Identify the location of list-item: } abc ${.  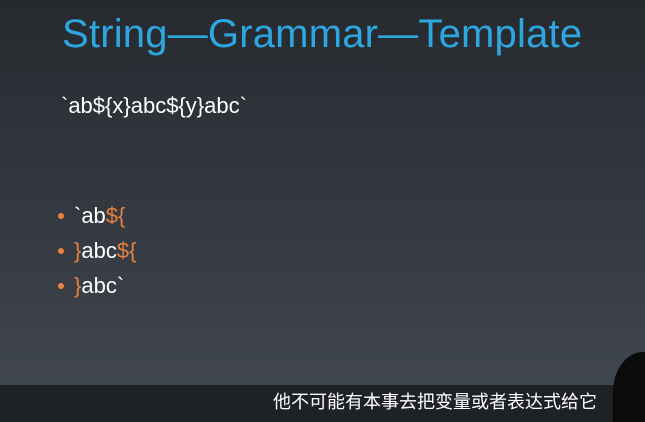
(96, 250).